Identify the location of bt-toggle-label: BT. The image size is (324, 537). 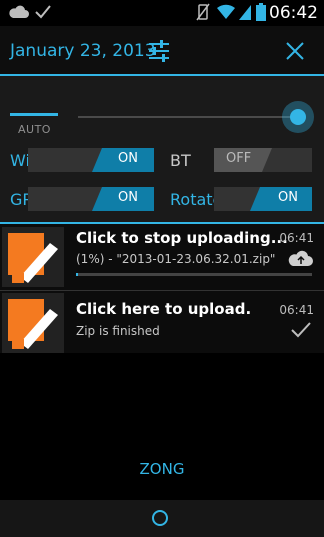
(180, 160).